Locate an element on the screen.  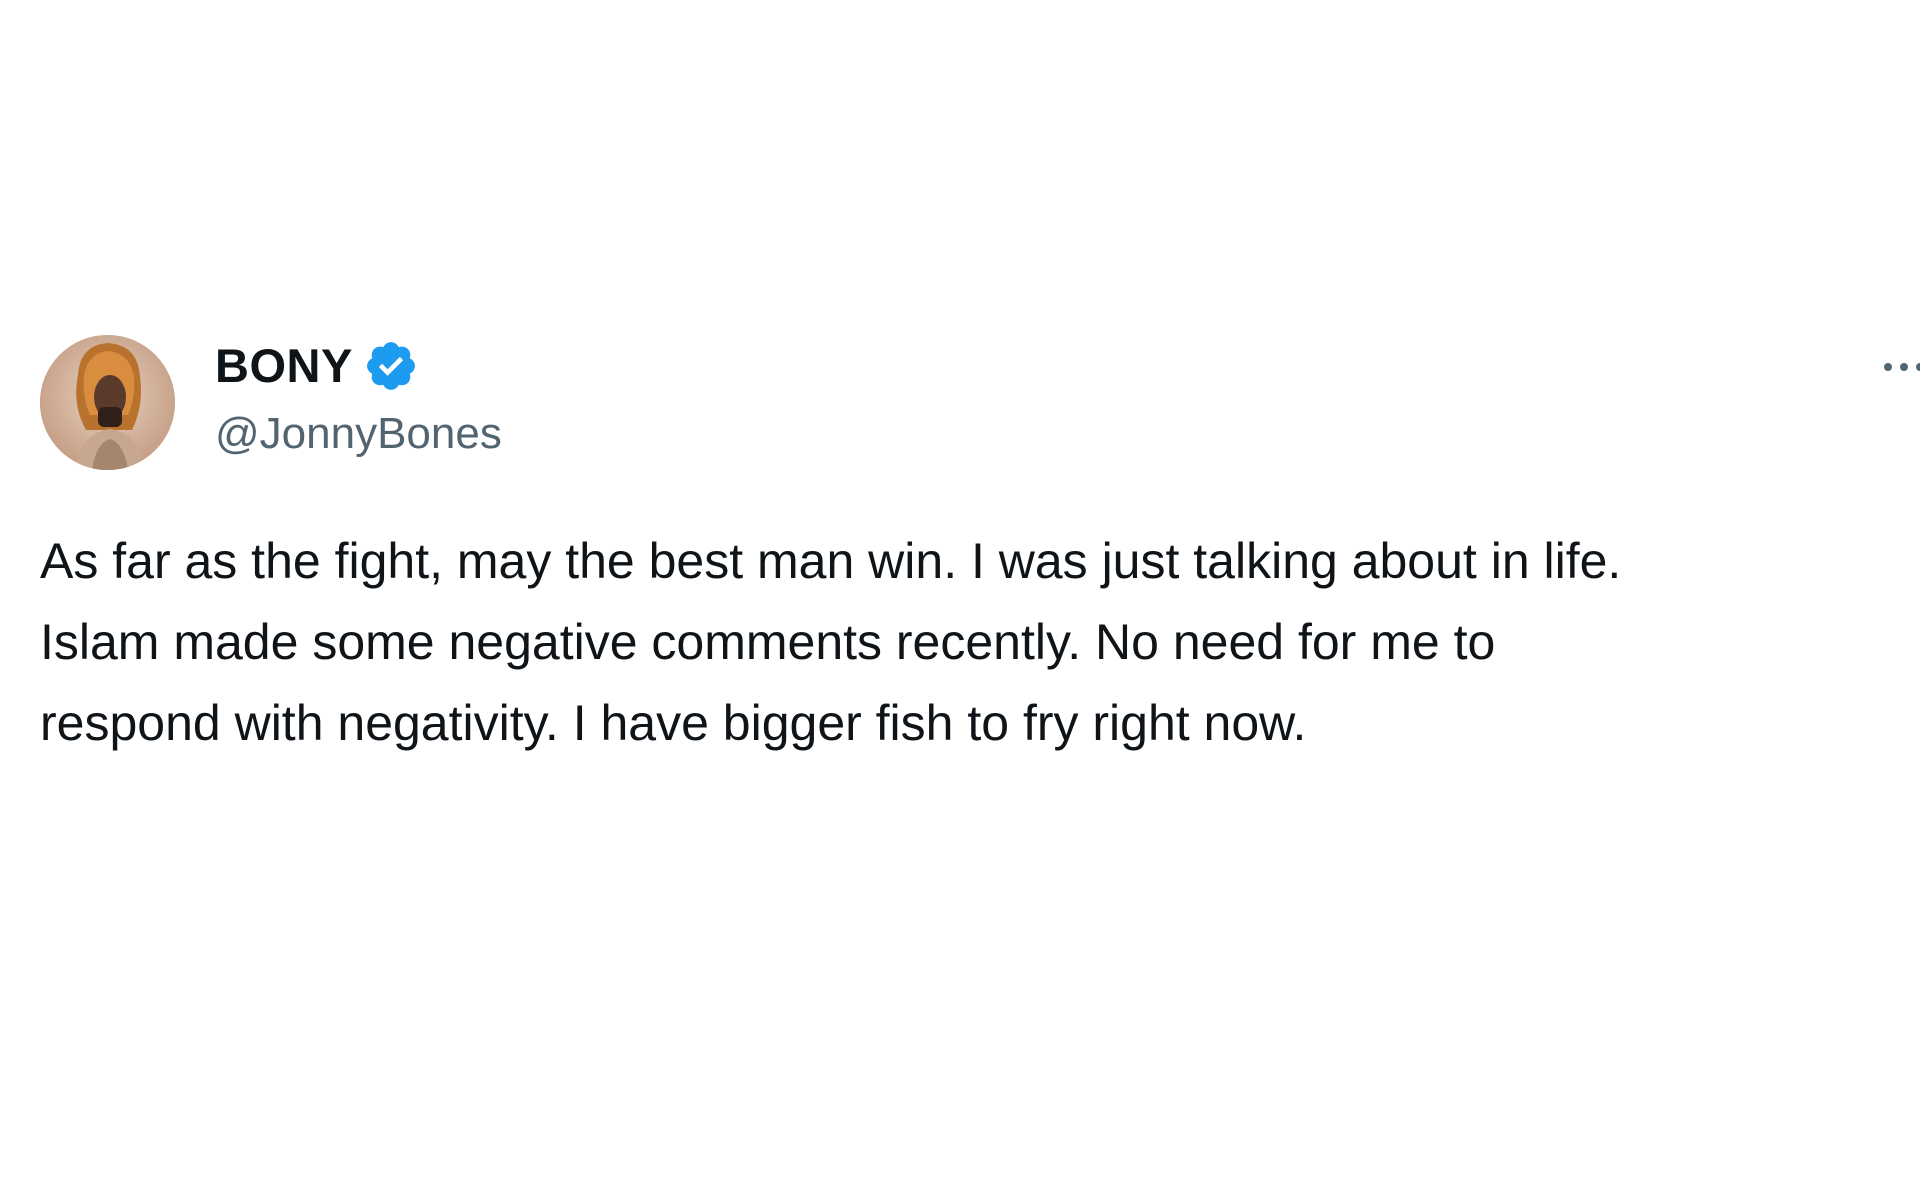
author-name-row: BONY is located at coordinates (317, 366).